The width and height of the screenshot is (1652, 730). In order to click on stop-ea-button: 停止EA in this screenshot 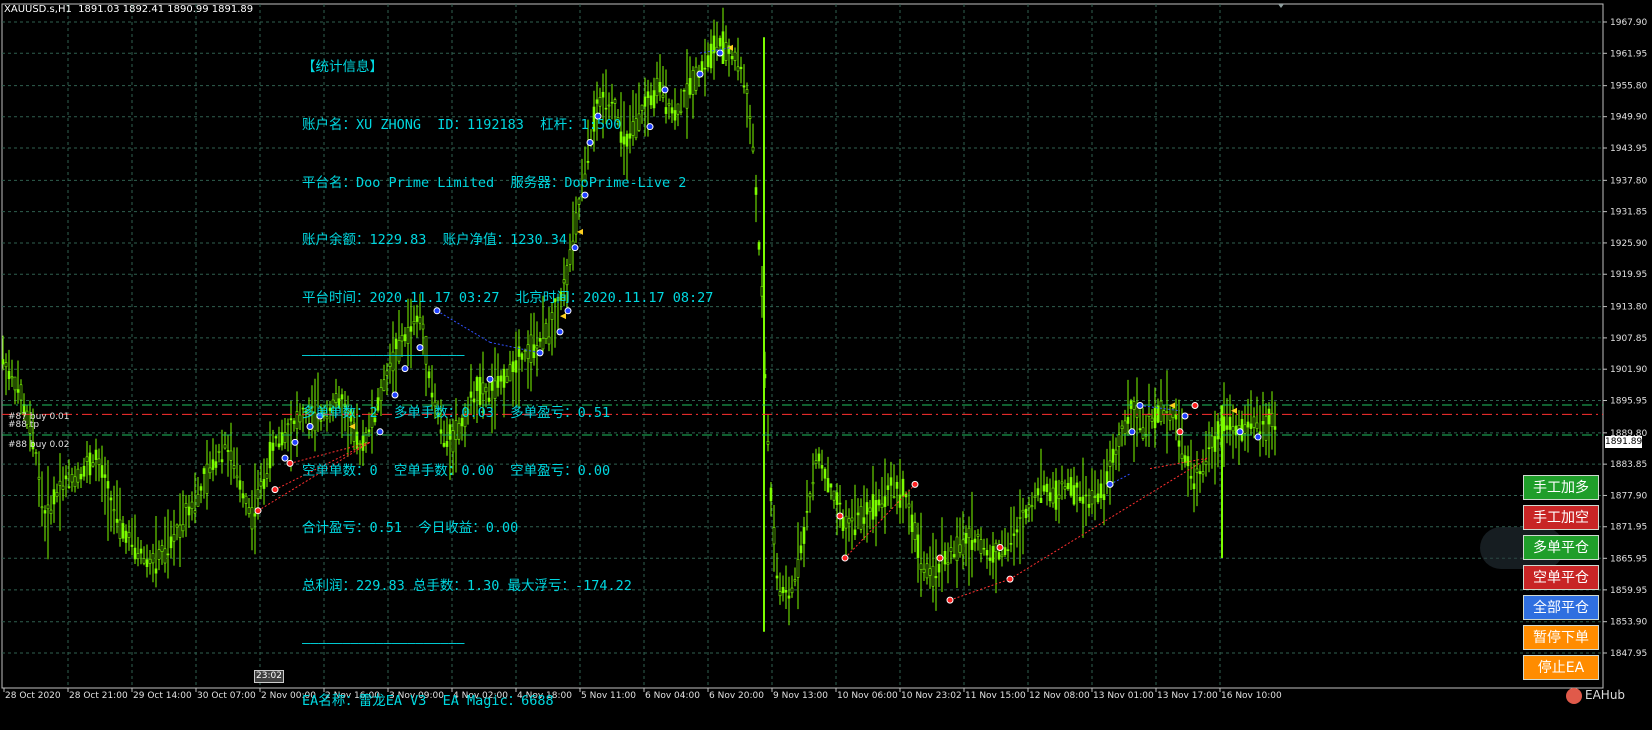, I will do `click(1561, 667)`.